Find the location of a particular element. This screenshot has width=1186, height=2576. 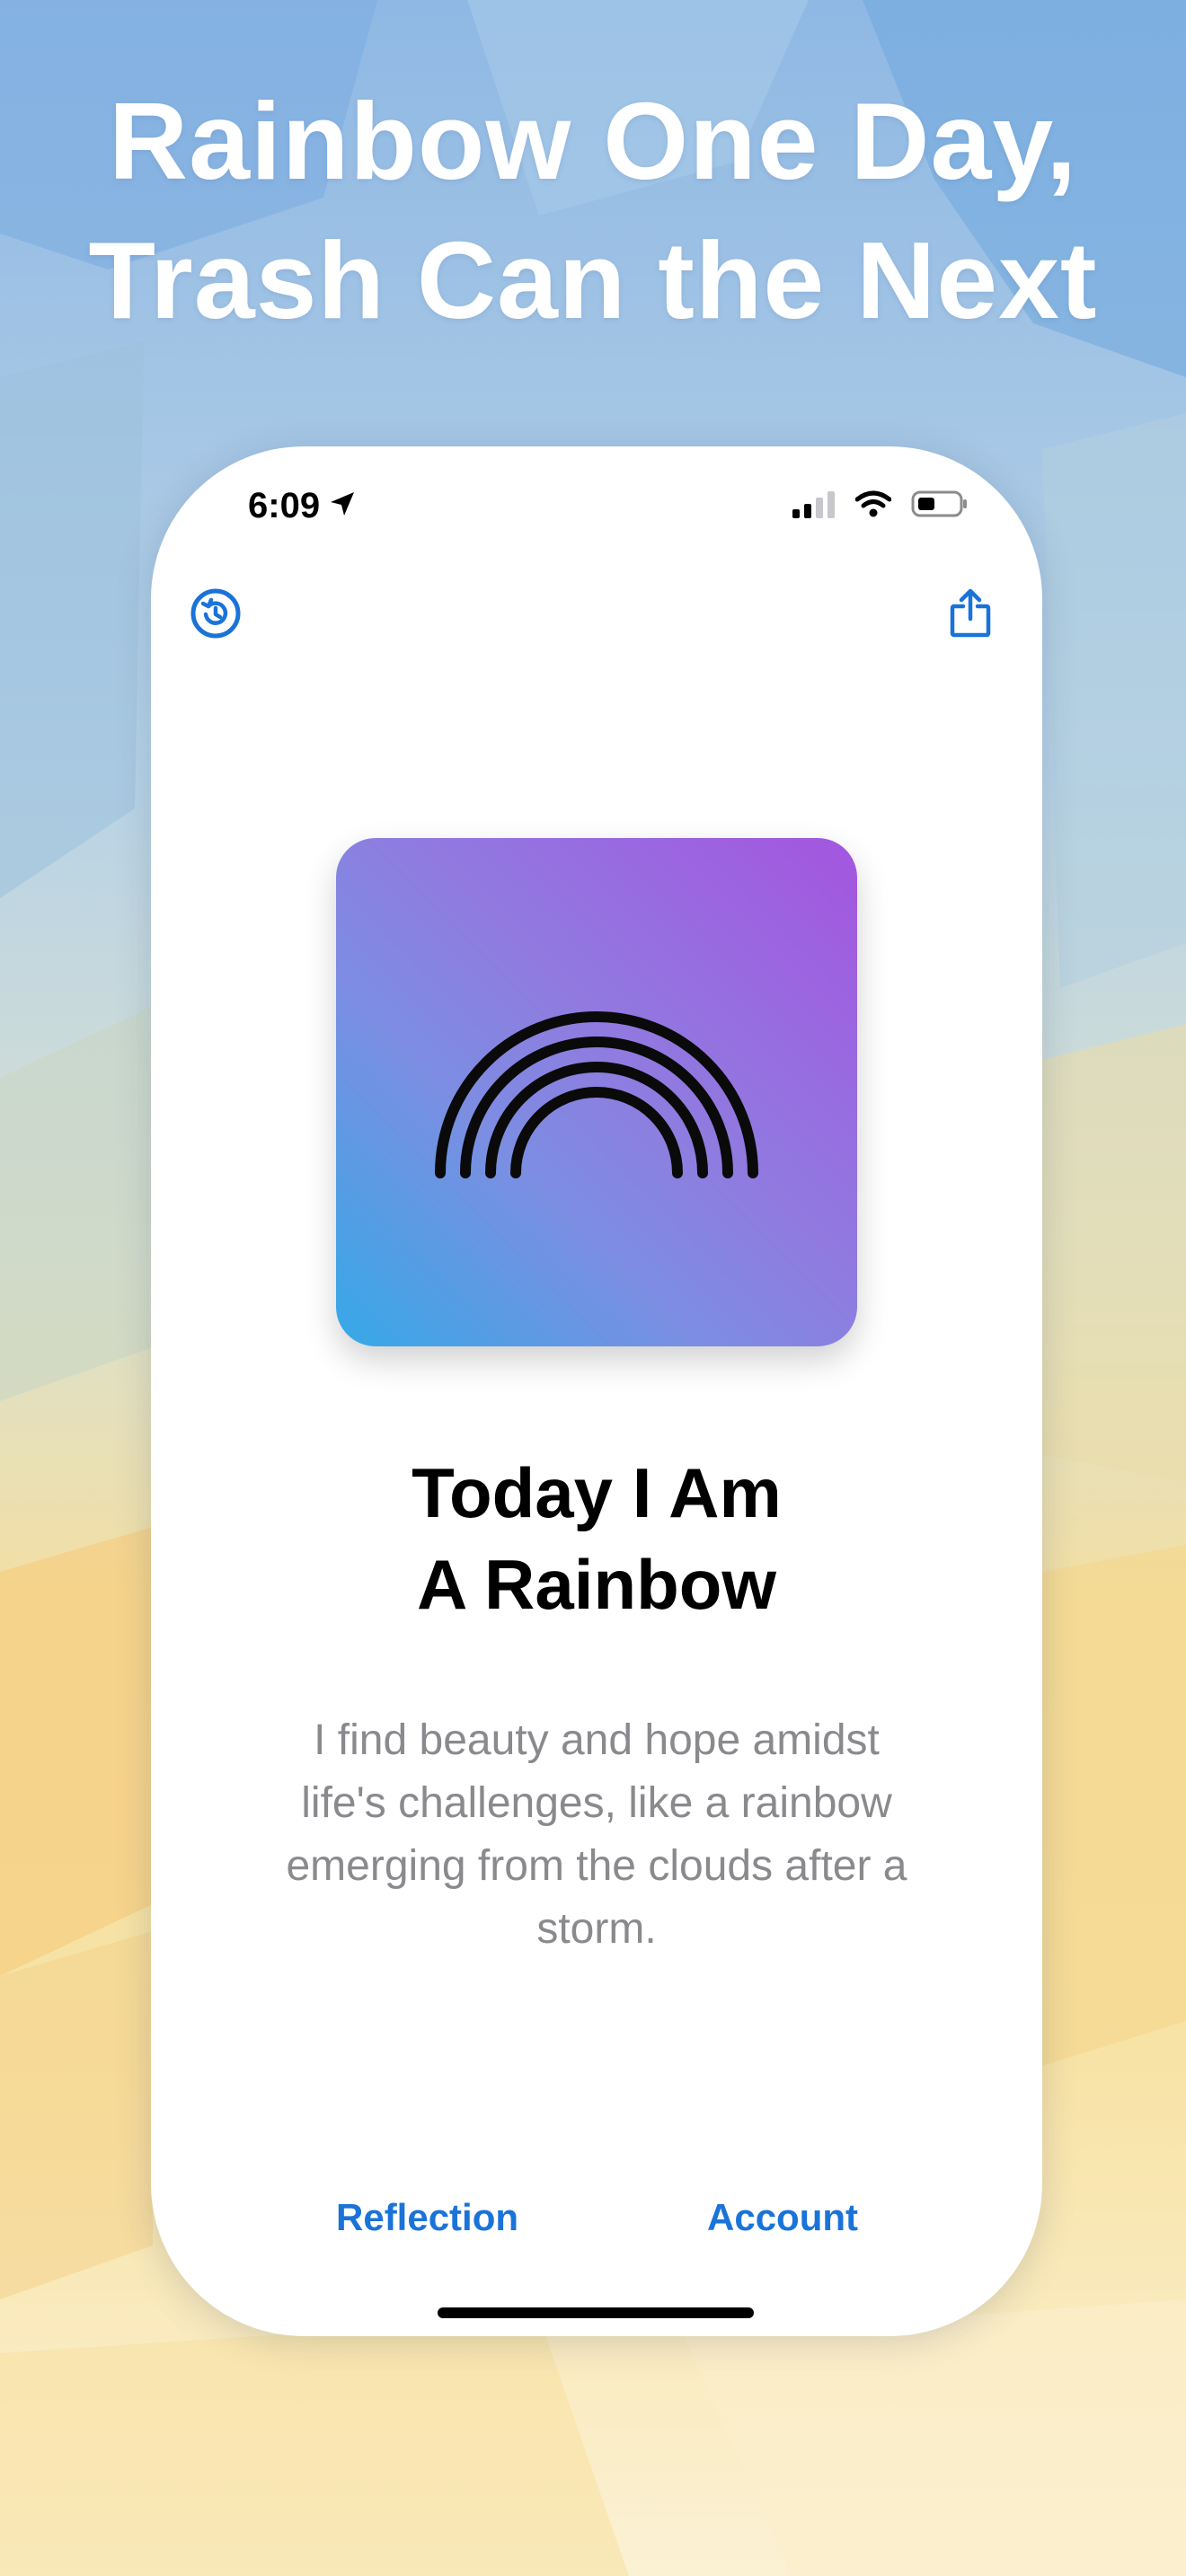

cellular-signal-icon is located at coordinates (814, 507).